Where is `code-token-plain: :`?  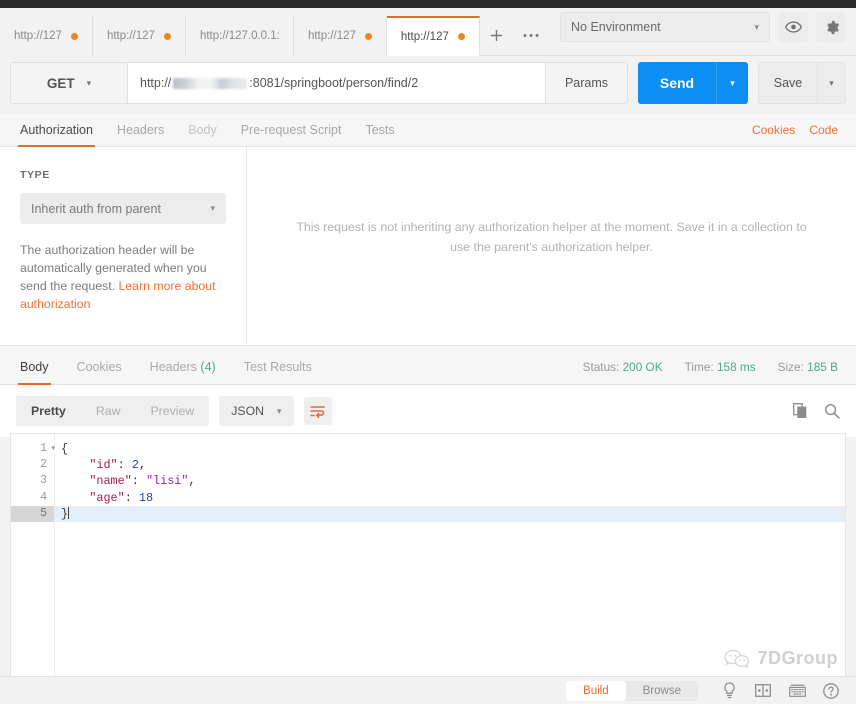
code-token-plain: : is located at coordinates (131, 497).